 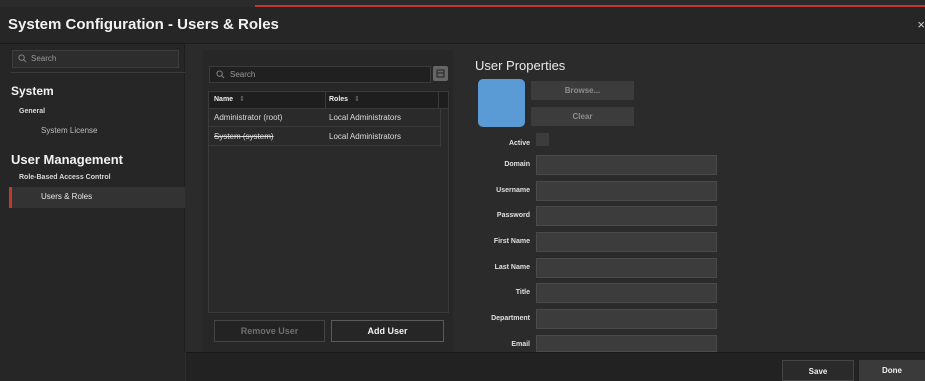 I want to click on sidebar-item-users-roles: Users & Roles, so click(x=66, y=196).